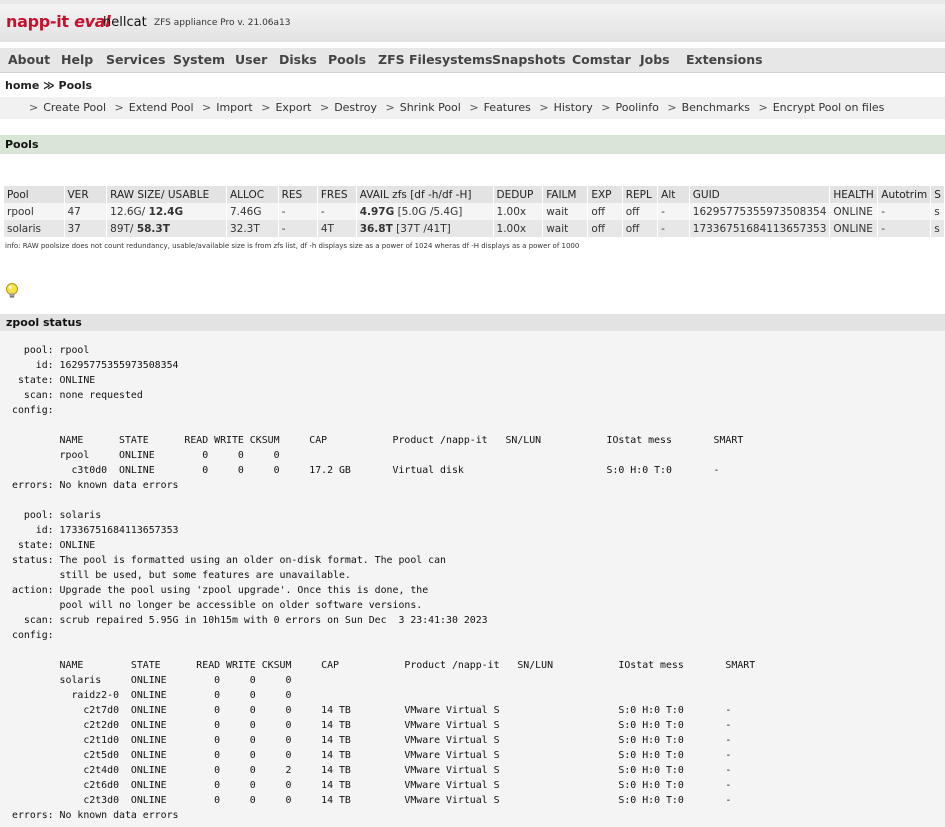 Image resolution: width=945 pixels, height=827 pixels. What do you see at coordinates (430, 211) in the screenshot?
I see `avail-df-value: [5.0G /5.4G]` at bounding box center [430, 211].